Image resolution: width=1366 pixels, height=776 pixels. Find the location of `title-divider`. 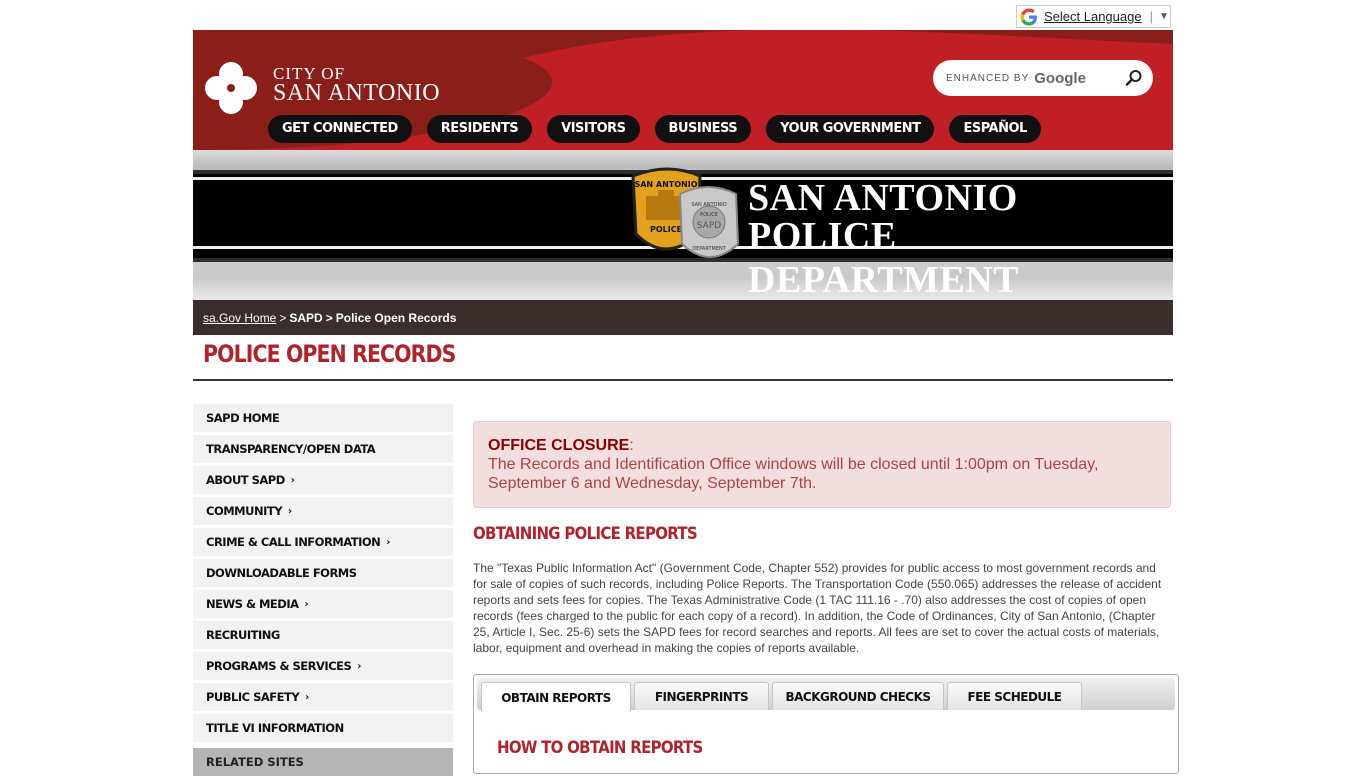

title-divider is located at coordinates (683, 380).